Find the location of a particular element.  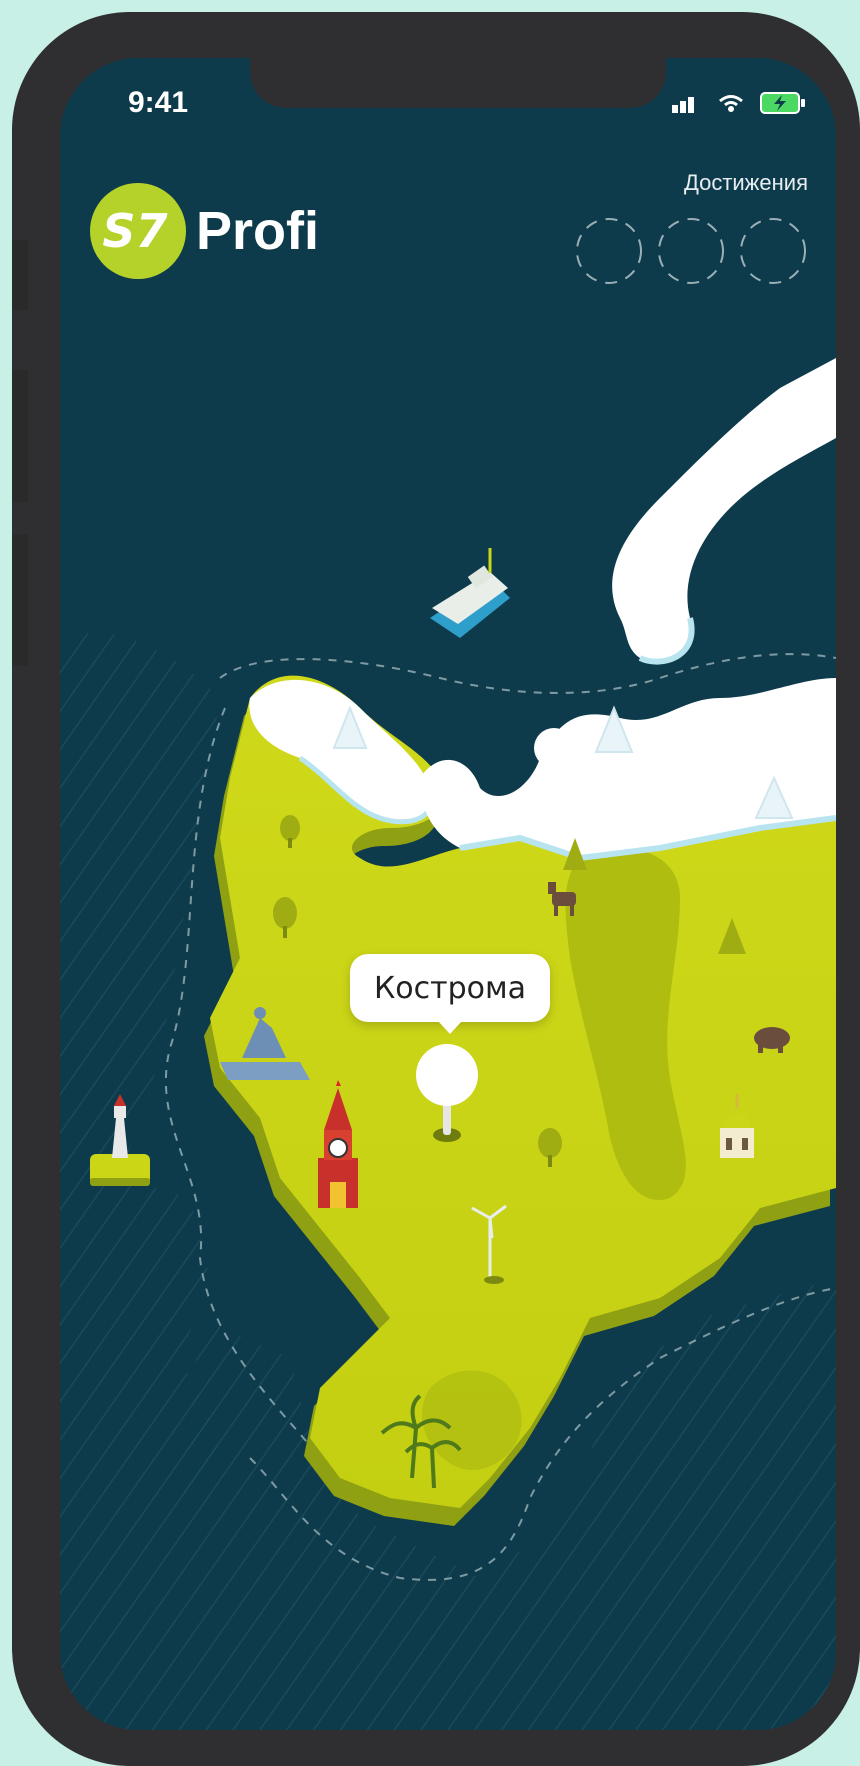

s7-profi-logo: S7 Profi is located at coordinates (204, 231).